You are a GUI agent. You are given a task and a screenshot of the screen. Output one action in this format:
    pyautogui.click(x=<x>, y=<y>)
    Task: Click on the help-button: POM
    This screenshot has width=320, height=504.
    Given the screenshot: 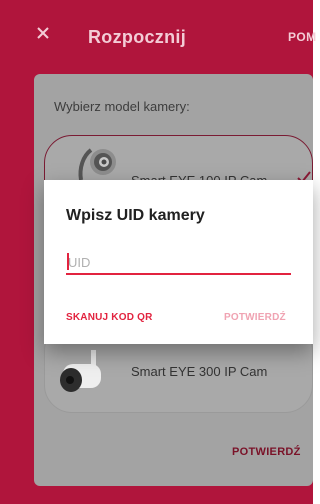 What is the action you would take?
    pyautogui.click(x=302, y=37)
    